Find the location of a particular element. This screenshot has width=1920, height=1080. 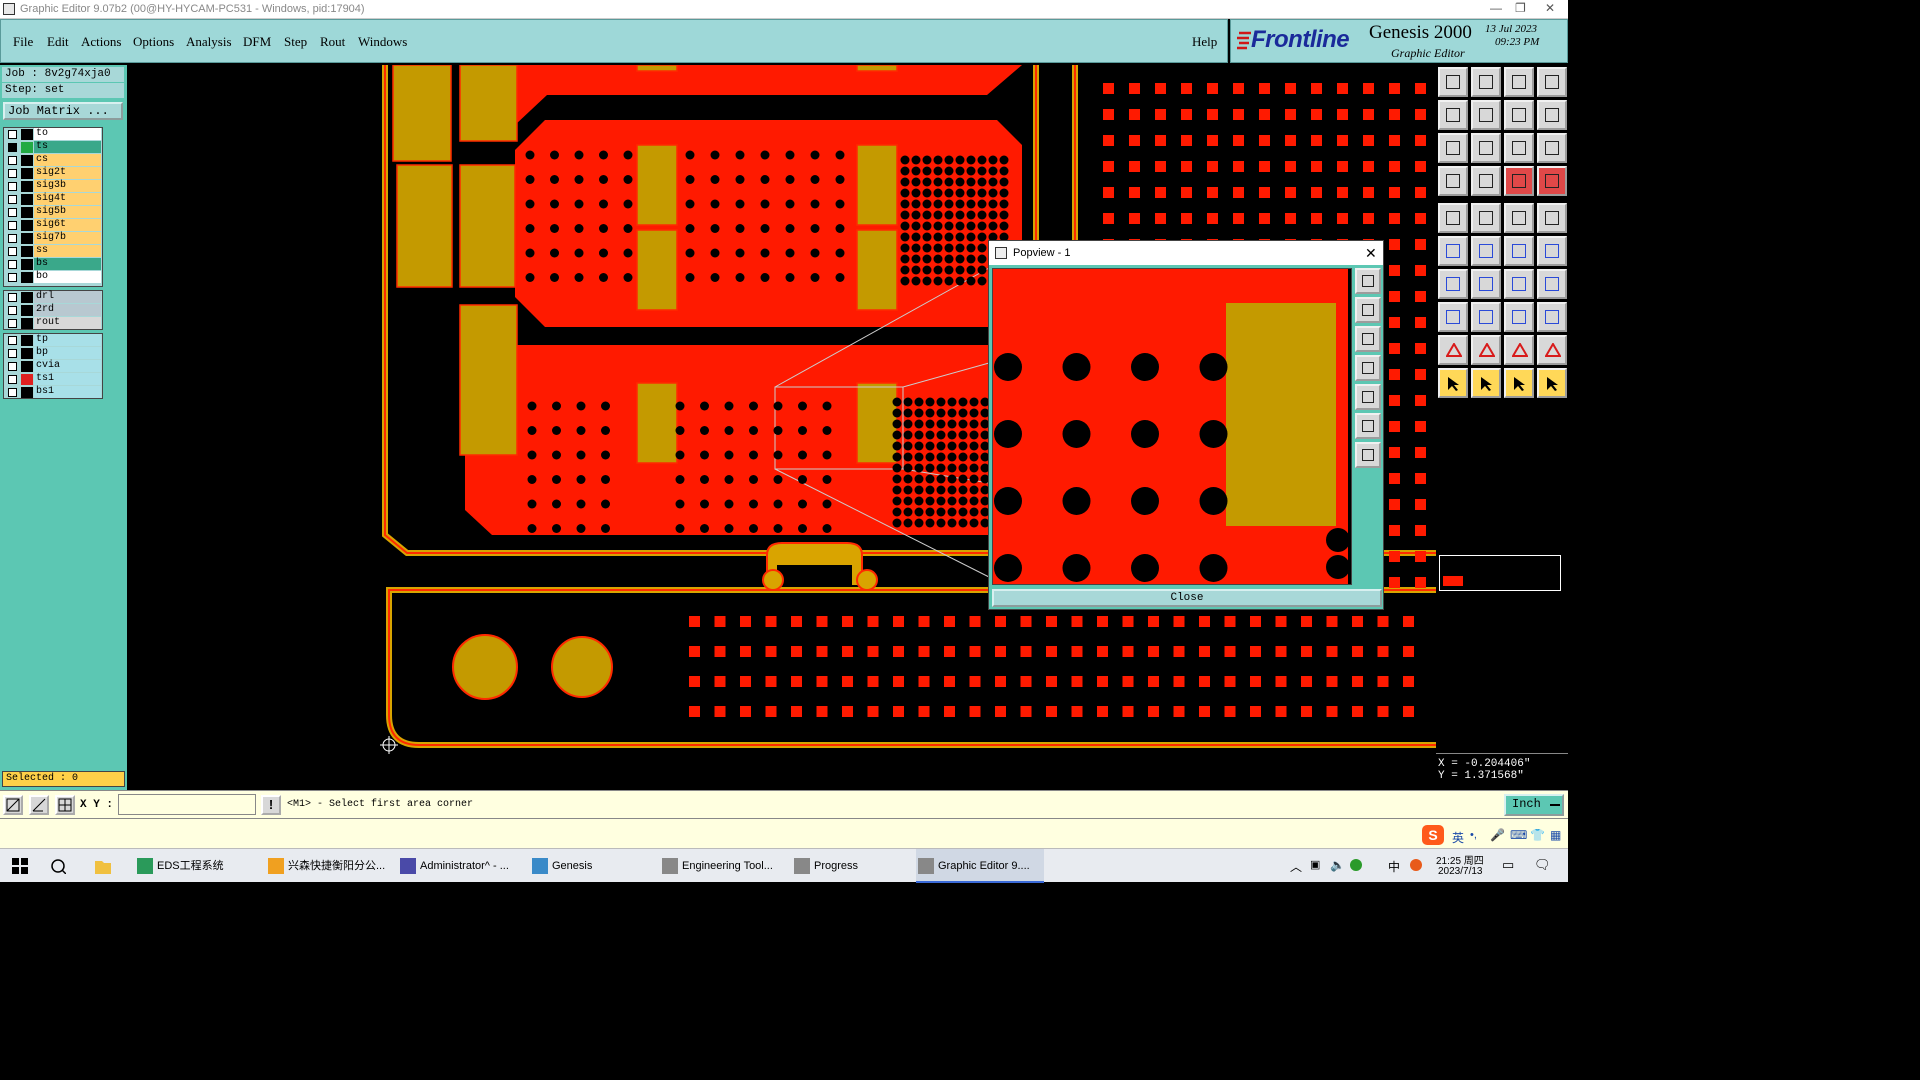

layer-name: tp is located at coordinates (67, 340).